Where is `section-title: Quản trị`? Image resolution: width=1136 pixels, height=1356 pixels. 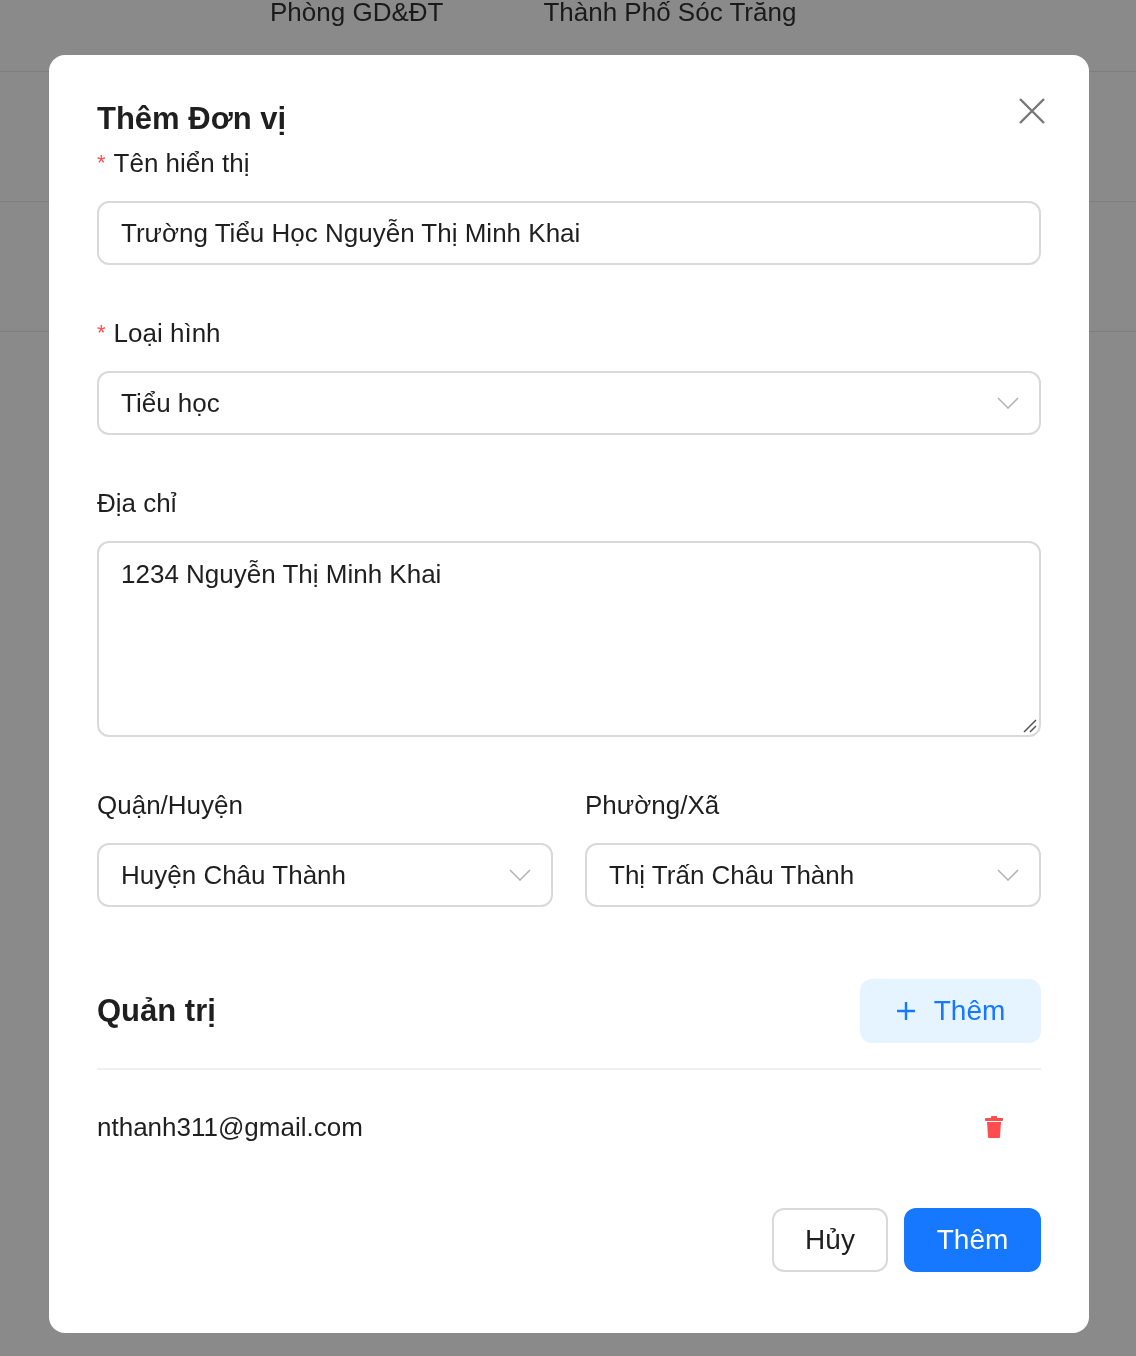 section-title: Quản trị is located at coordinates (156, 1010).